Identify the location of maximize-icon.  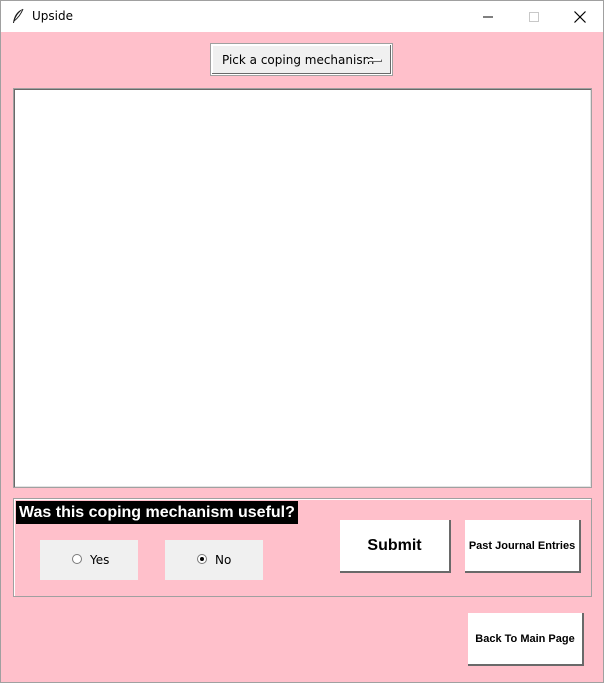
(534, 16).